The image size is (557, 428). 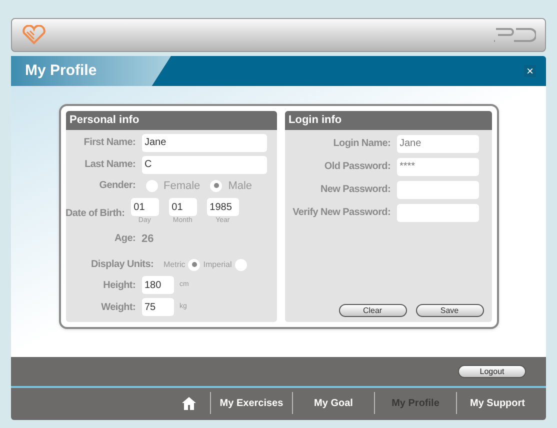 I want to click on close-button: ×, so click(x=530, y=71).